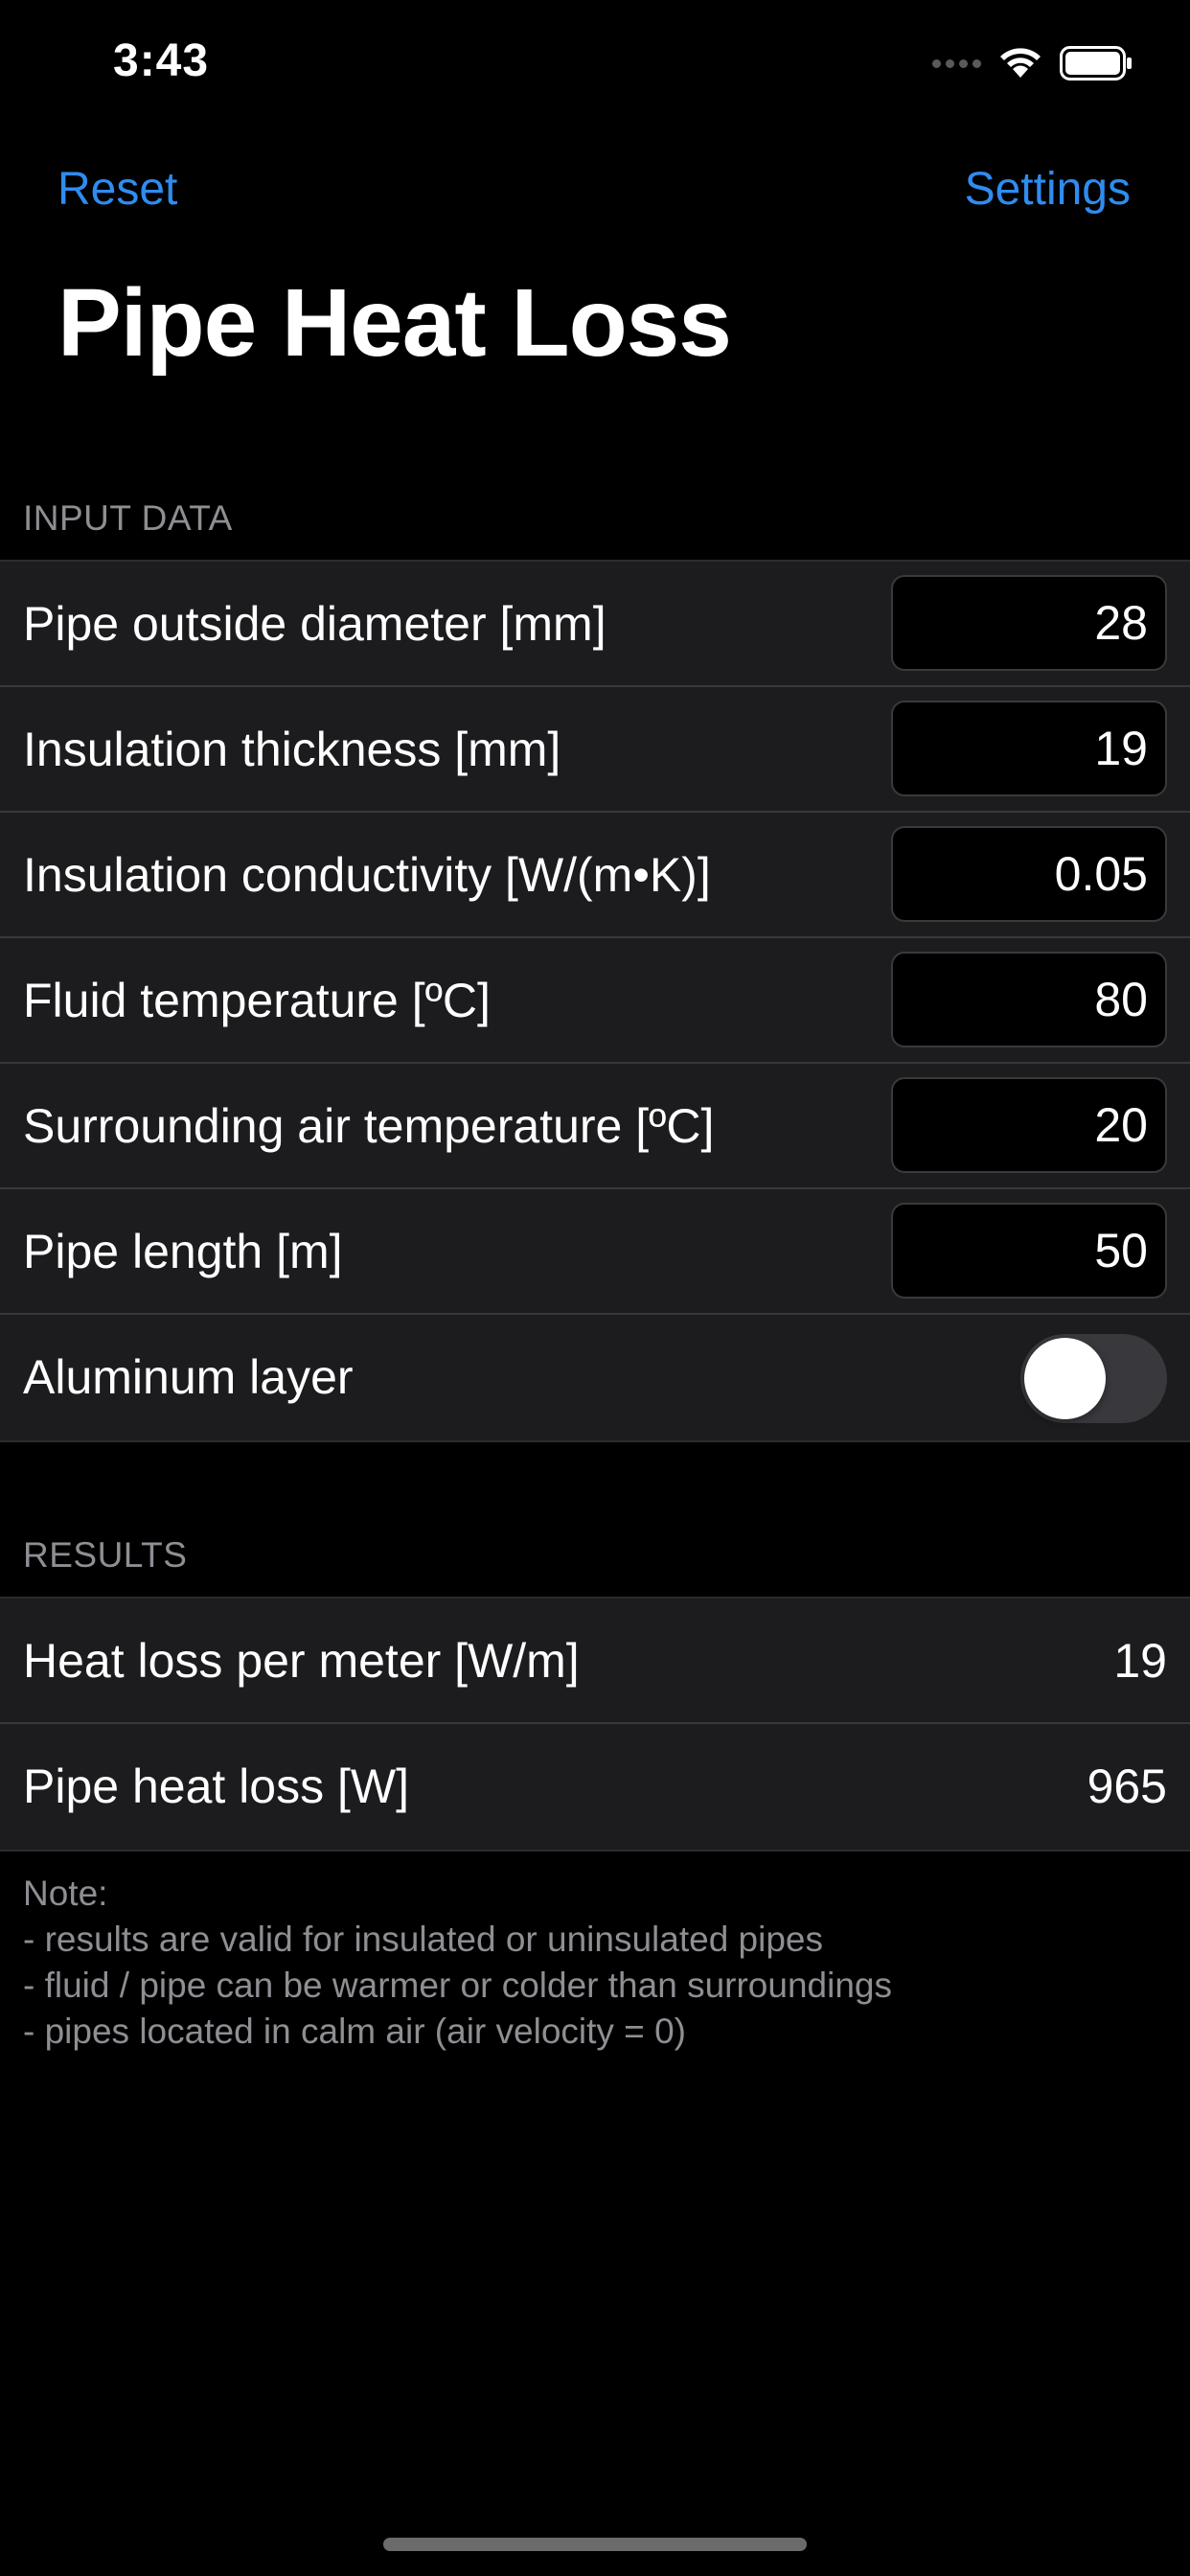  What do you see at coordinates (216, 1786) in the screenshot?
I see `result-label: Pipe heat loss [W]` at bounding box center [216, 1786].